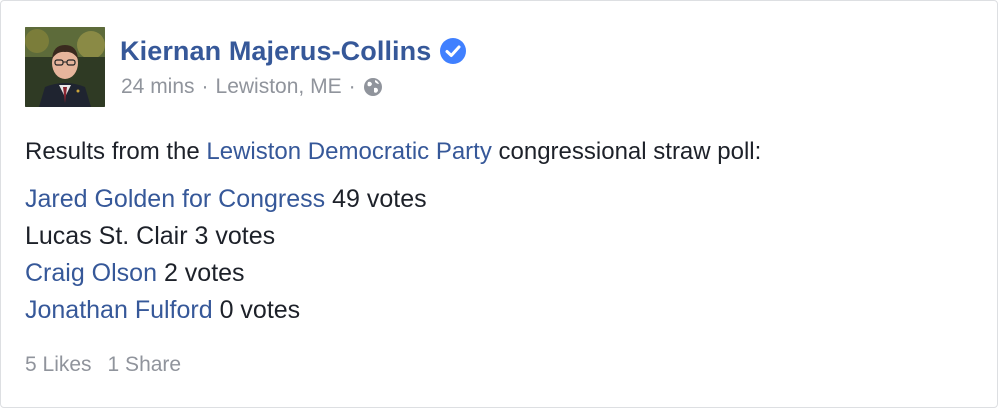 This screenshot has height=408, width=998. Describe the element at coordinates (158, 87) in the screenshot. I see `post-timestamp: 24 mins` at that location.